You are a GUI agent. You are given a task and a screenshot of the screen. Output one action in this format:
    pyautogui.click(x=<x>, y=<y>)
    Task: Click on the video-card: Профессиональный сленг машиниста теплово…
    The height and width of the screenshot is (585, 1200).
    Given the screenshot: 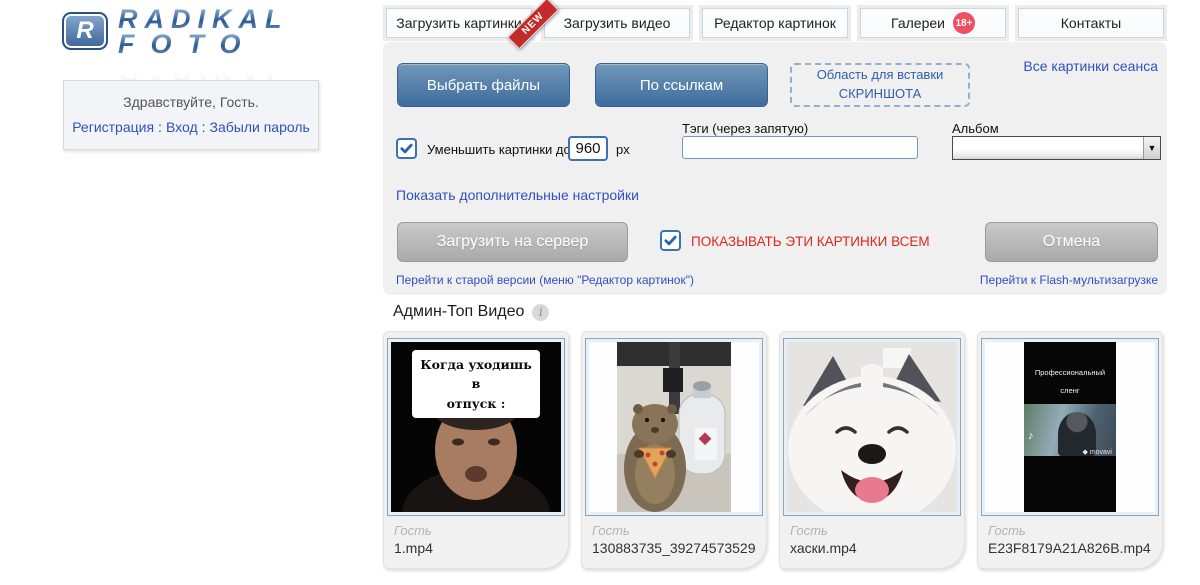 What is the action you would take?
    pyautogui.click(x=1070, y=450)
    